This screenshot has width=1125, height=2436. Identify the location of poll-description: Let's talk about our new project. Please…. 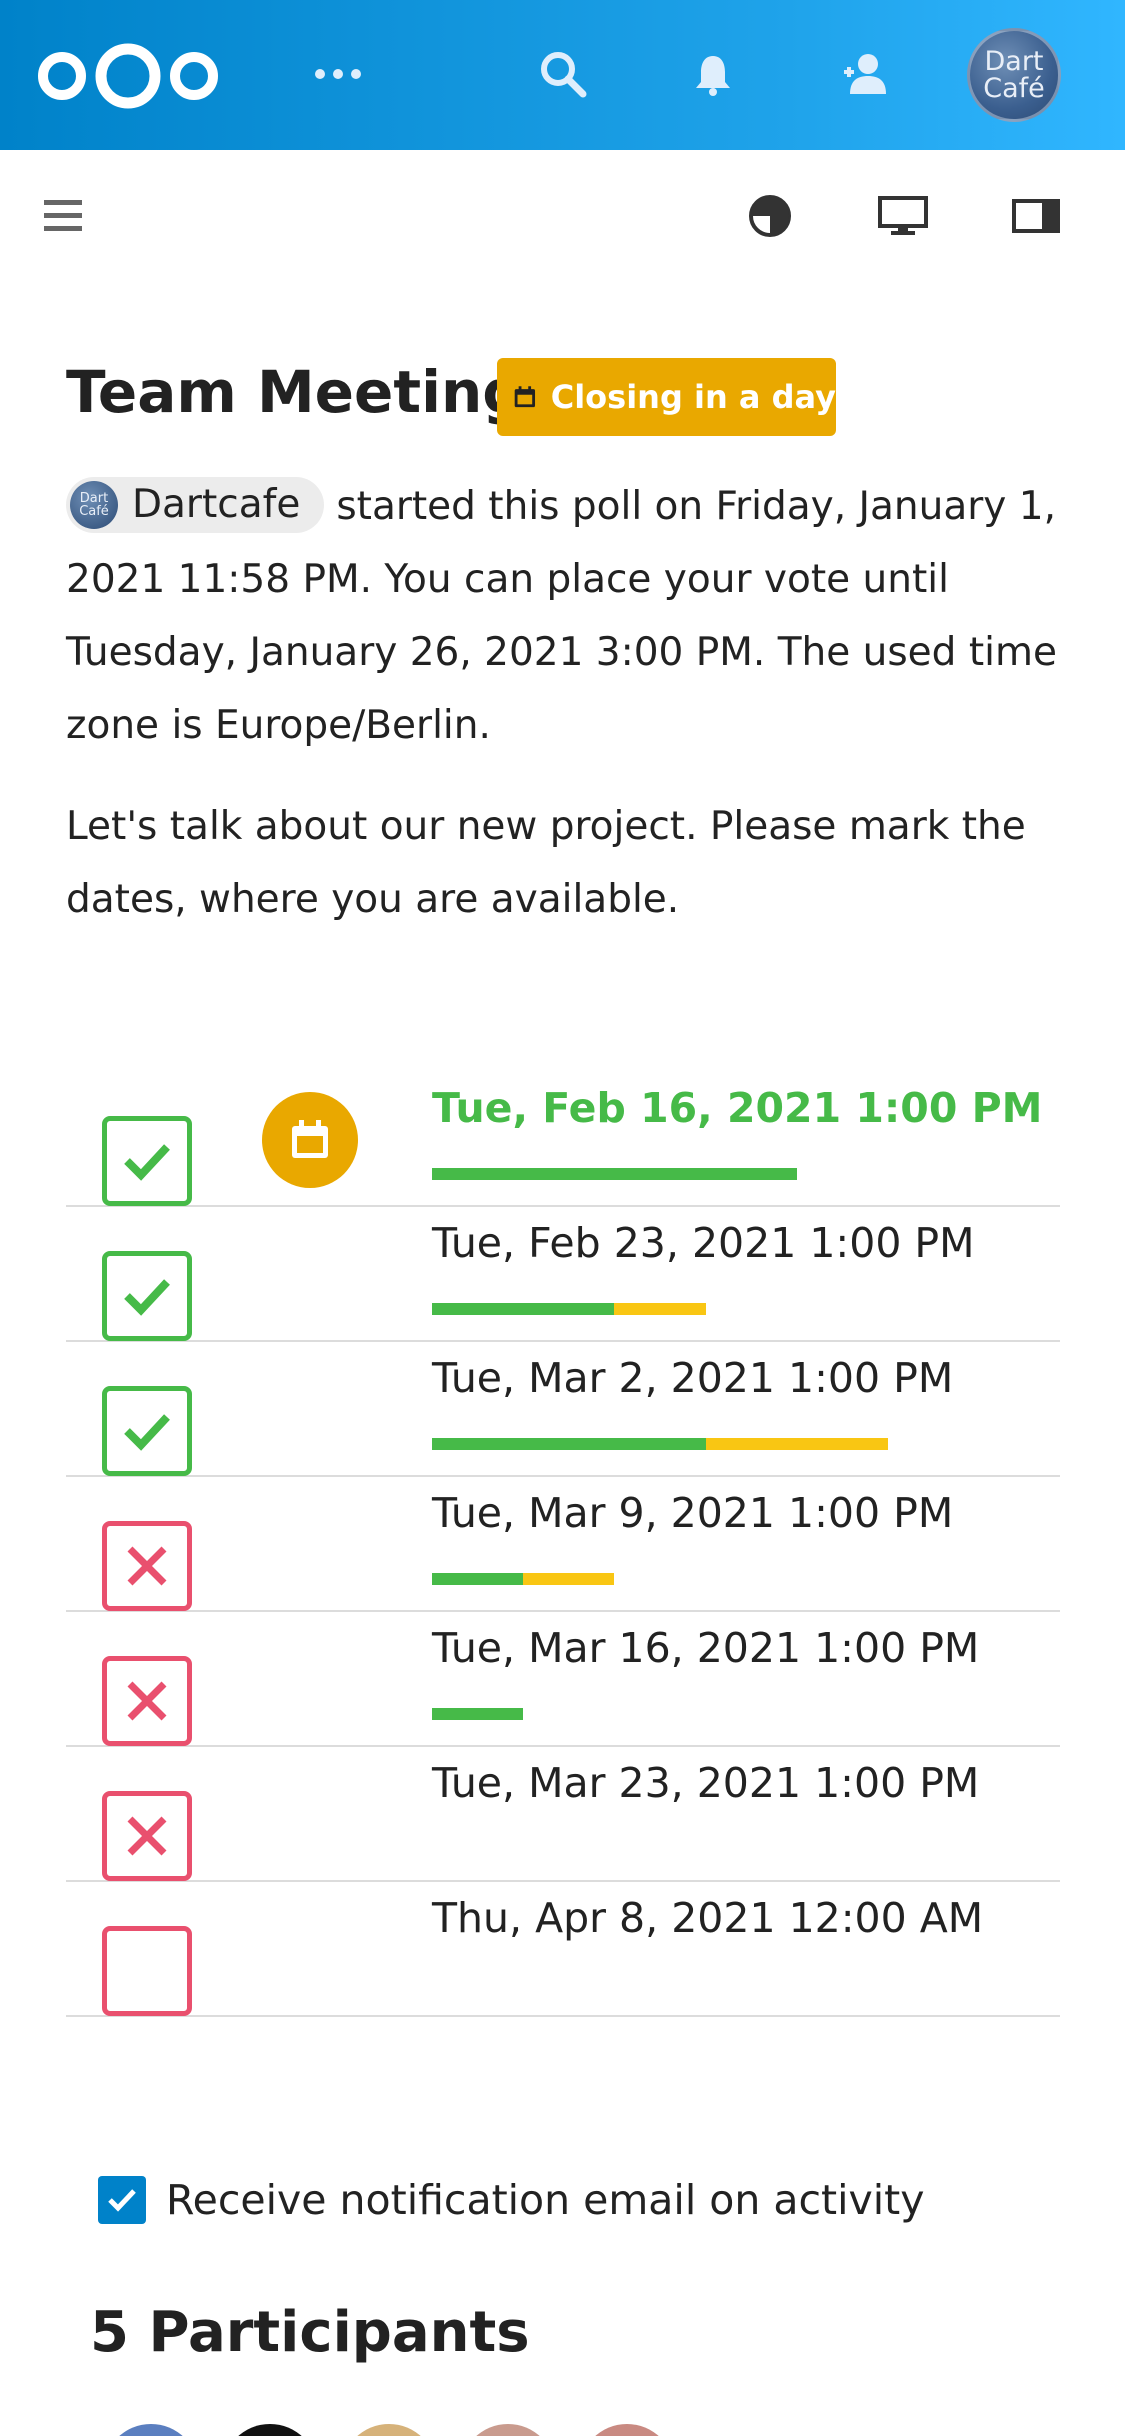
(546, 863).